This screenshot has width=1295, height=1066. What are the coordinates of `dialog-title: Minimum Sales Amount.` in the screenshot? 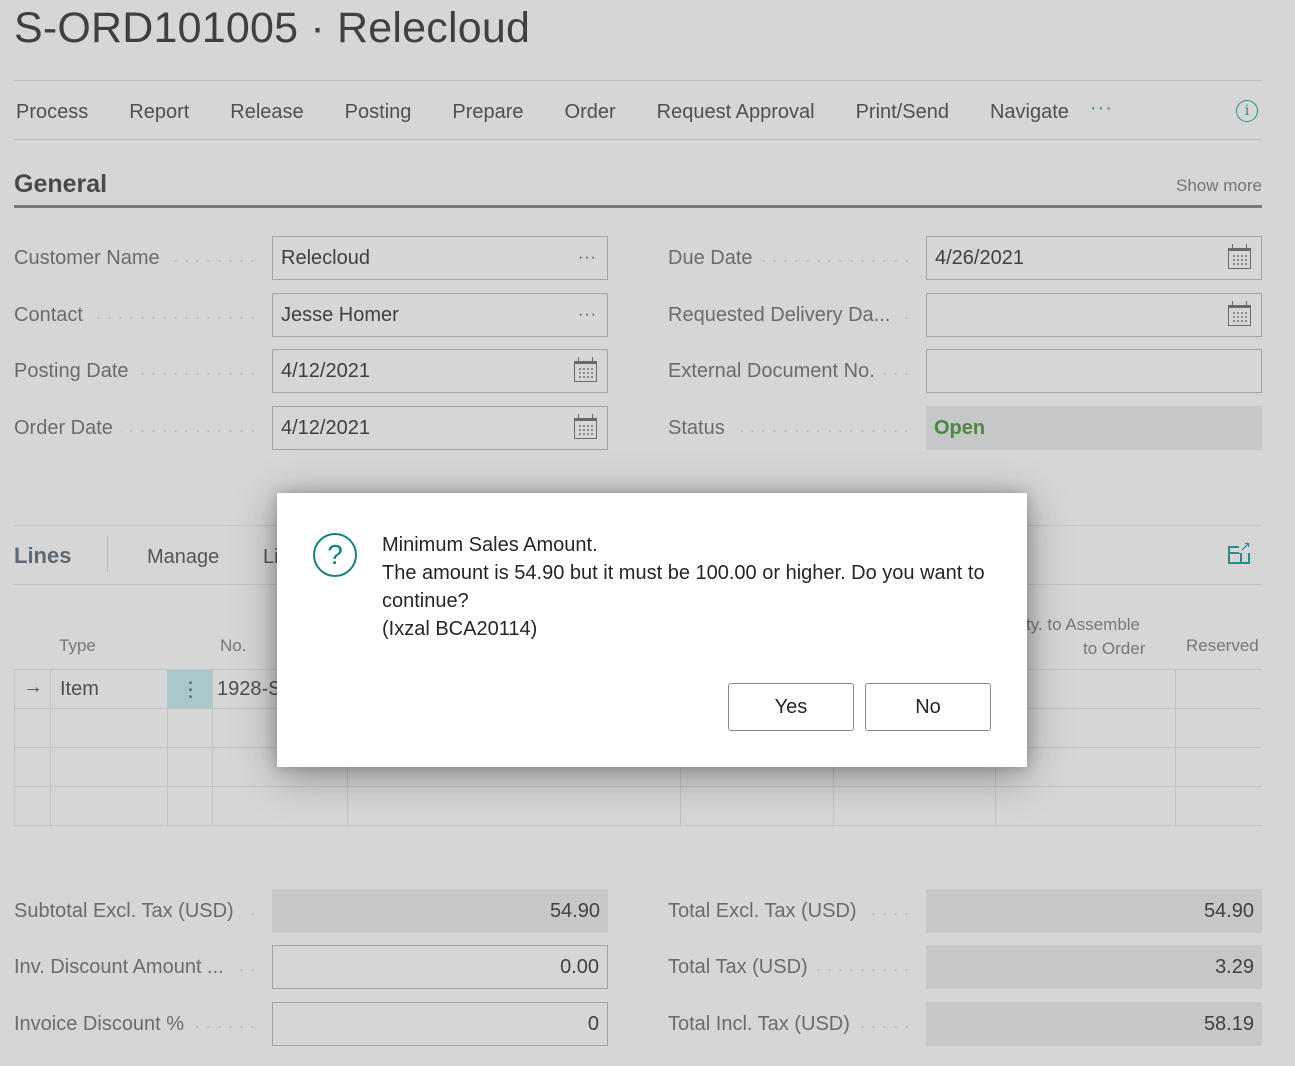 It's located at (490, 545).